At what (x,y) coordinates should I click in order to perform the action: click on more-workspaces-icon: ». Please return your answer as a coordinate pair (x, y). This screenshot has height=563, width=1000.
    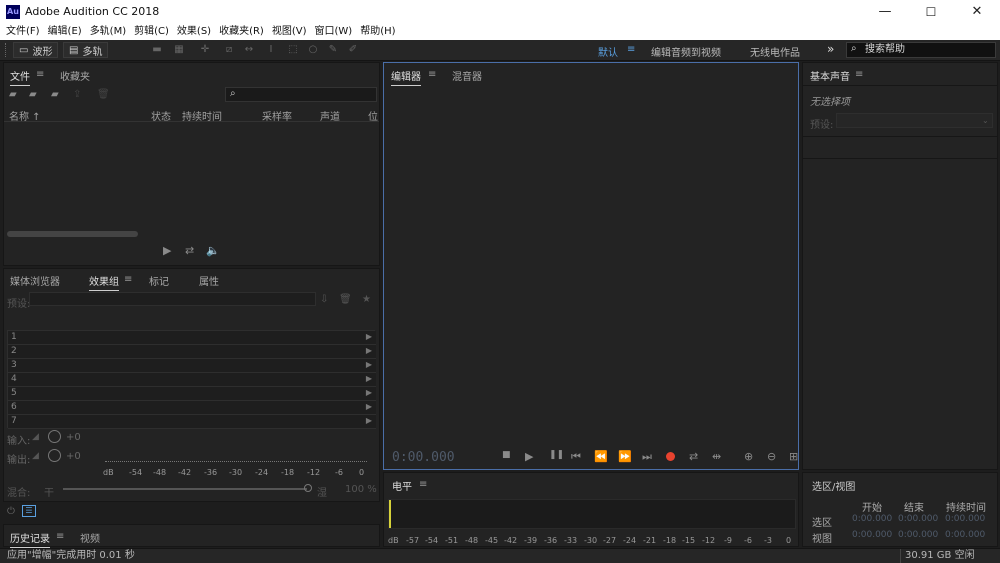
    Looking at the image, I should click on (830, 49).